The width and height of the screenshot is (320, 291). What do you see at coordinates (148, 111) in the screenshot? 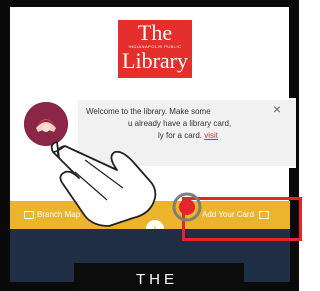
I see `welcome-line-1: Welcome to the library. Make some` at bounding box center [148, 111].